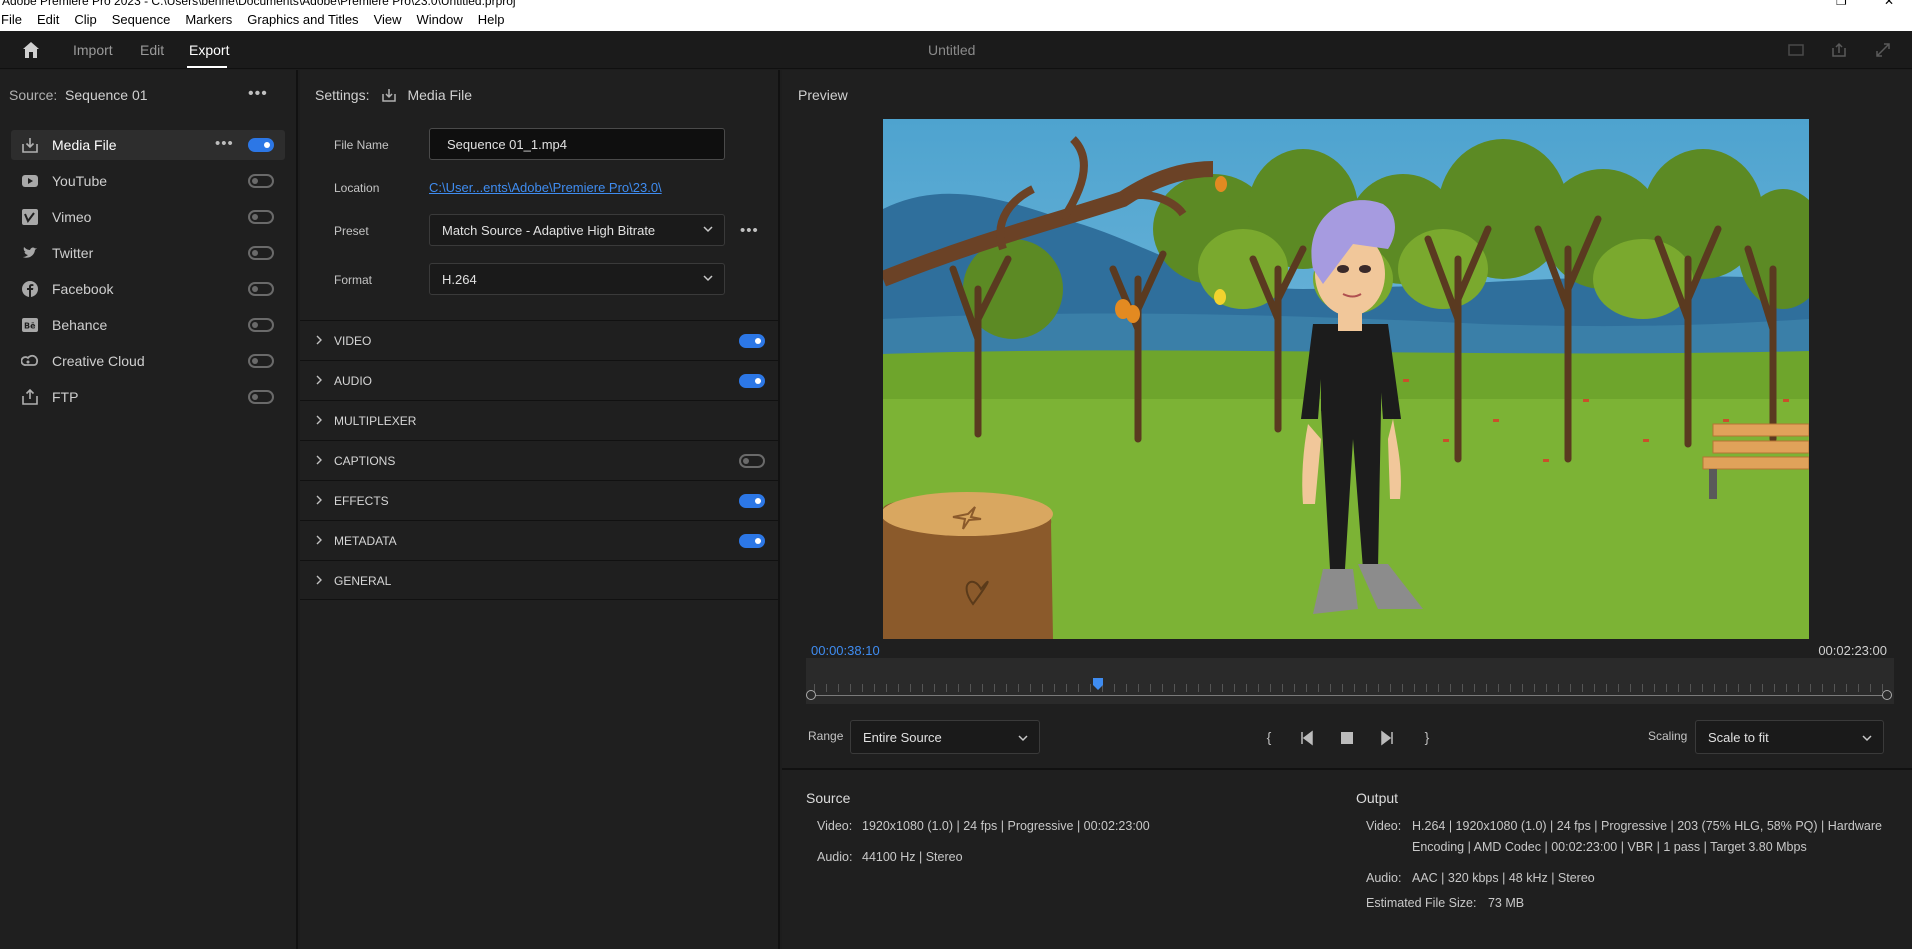 The width and height of the screenshot is (1912, 949). What do you see at coordinates (811, 695) in the screenshot?
I see `in-point-handle` at bounding box center [811, 695].